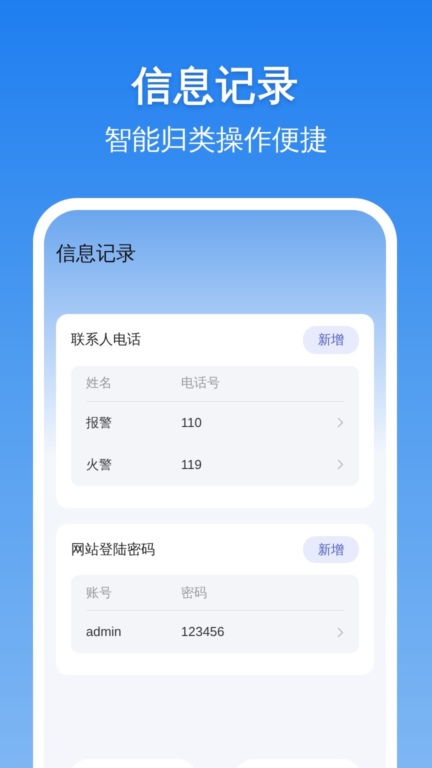  I want to click on section-title: 联系人电话, so click(106, 340).